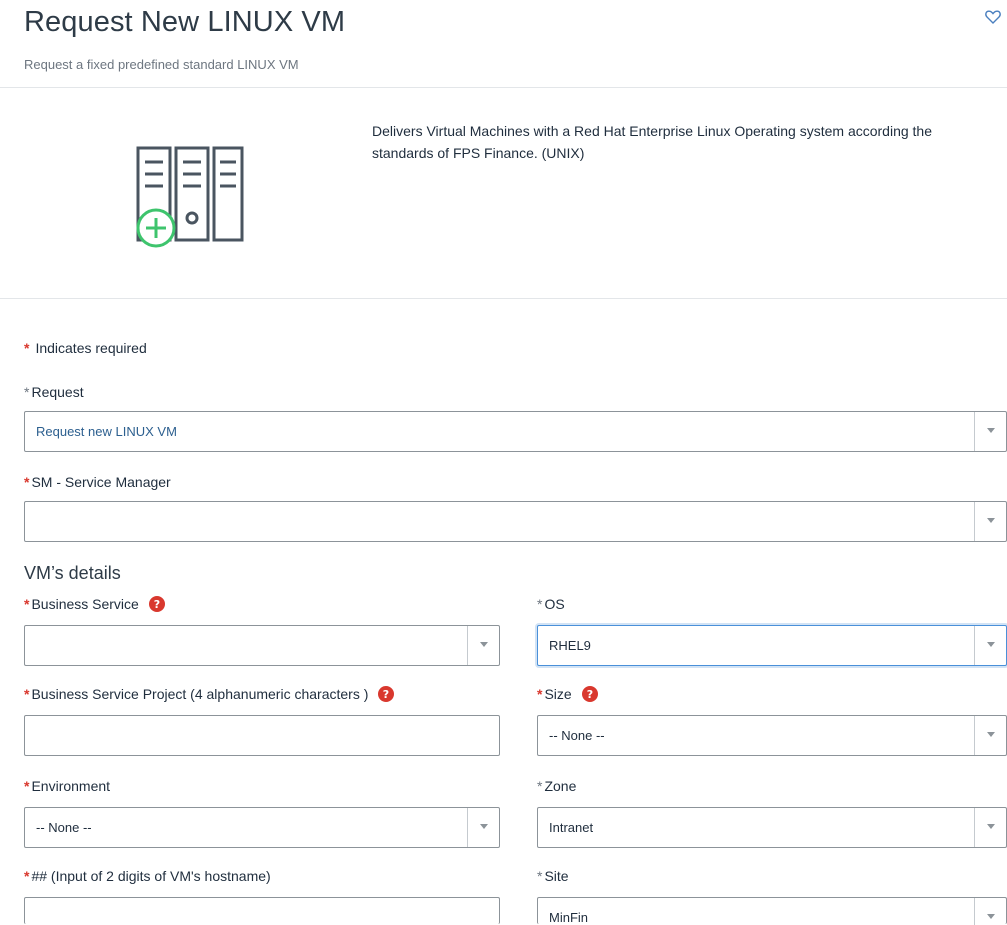 This screenshot has height=925, width=1007. What do you see at coordinates (27, 348) in the screenshot?
I see `required-marker: *` at bounding box center [27, 348].